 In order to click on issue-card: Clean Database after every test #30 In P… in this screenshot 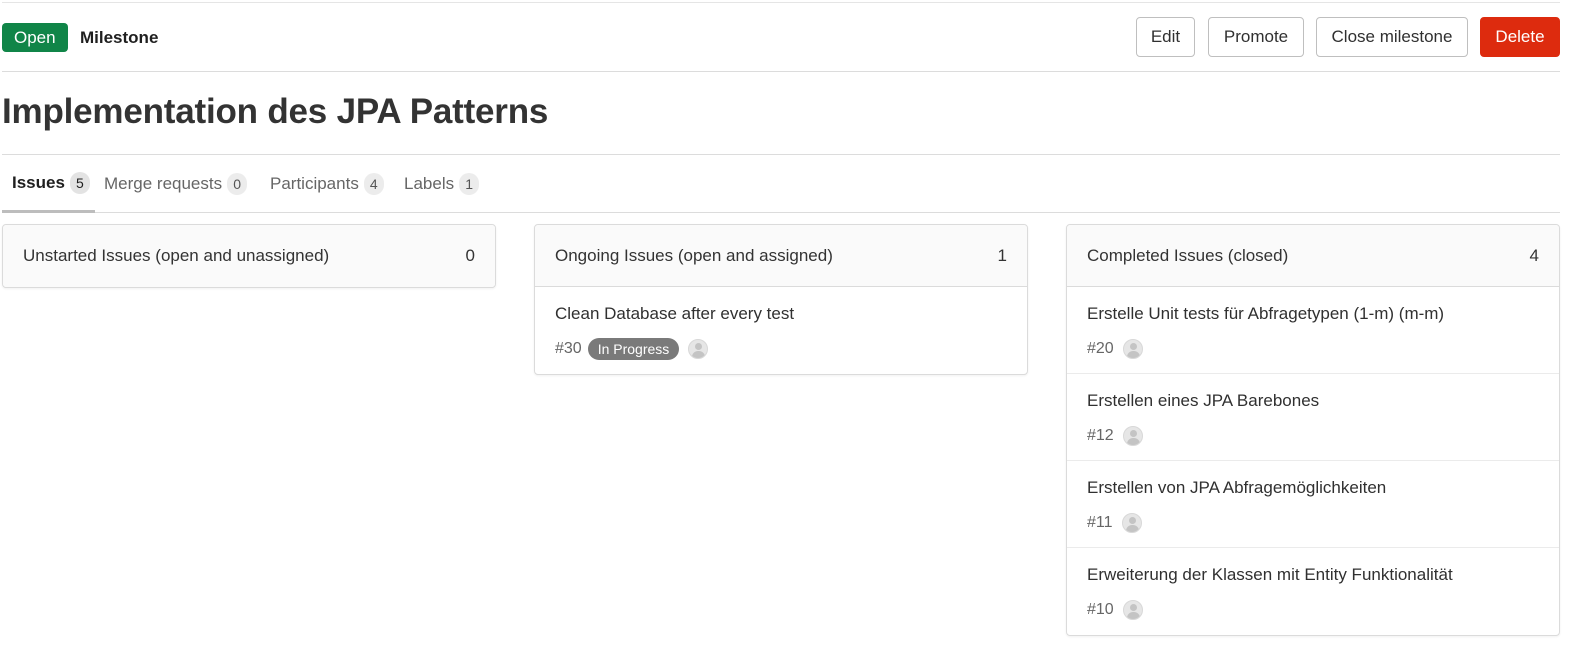, I will do `click(781, 330)`.